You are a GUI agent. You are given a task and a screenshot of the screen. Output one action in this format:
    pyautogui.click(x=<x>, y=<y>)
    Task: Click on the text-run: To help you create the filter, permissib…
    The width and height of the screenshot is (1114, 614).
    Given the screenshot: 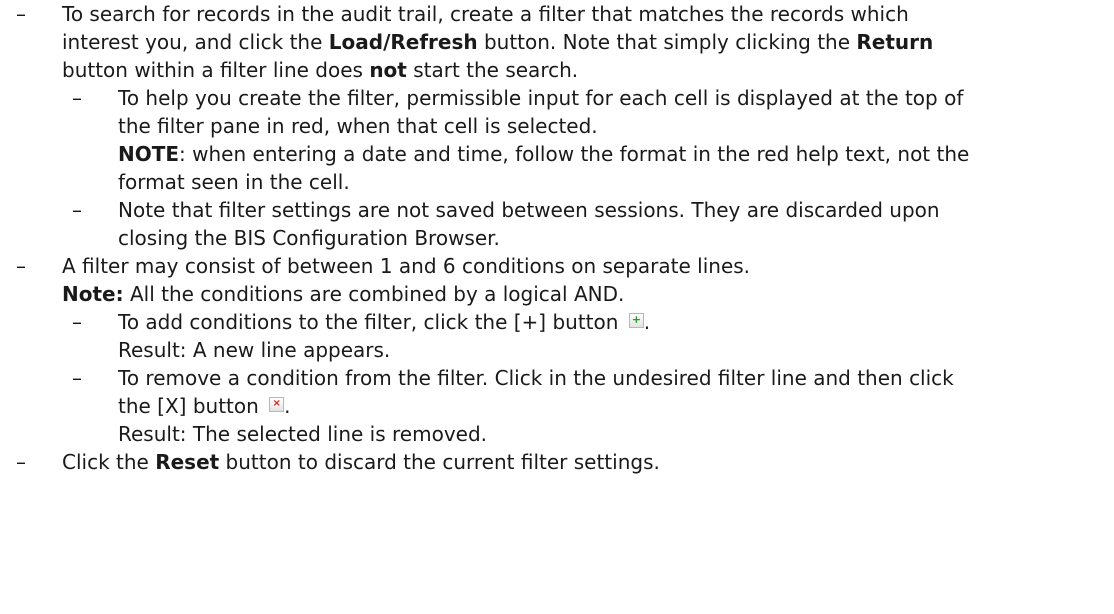 What is the action you would take?
    pyautogui.click(x=541, y=98)
    